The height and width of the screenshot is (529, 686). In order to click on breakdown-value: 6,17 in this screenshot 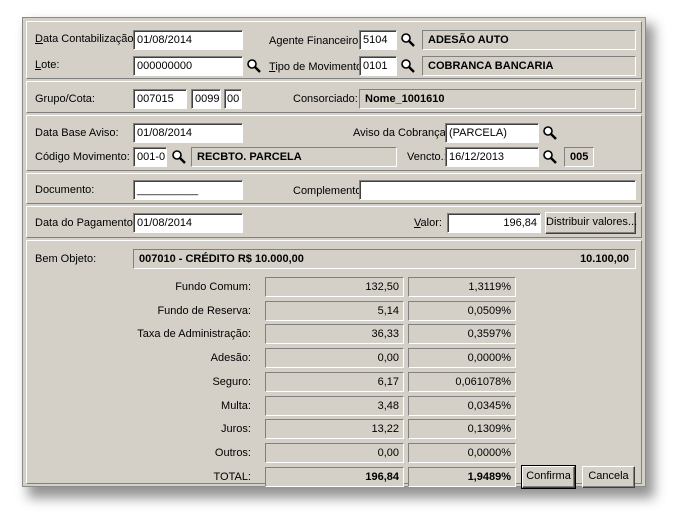, I will do `click(334, 382)`.